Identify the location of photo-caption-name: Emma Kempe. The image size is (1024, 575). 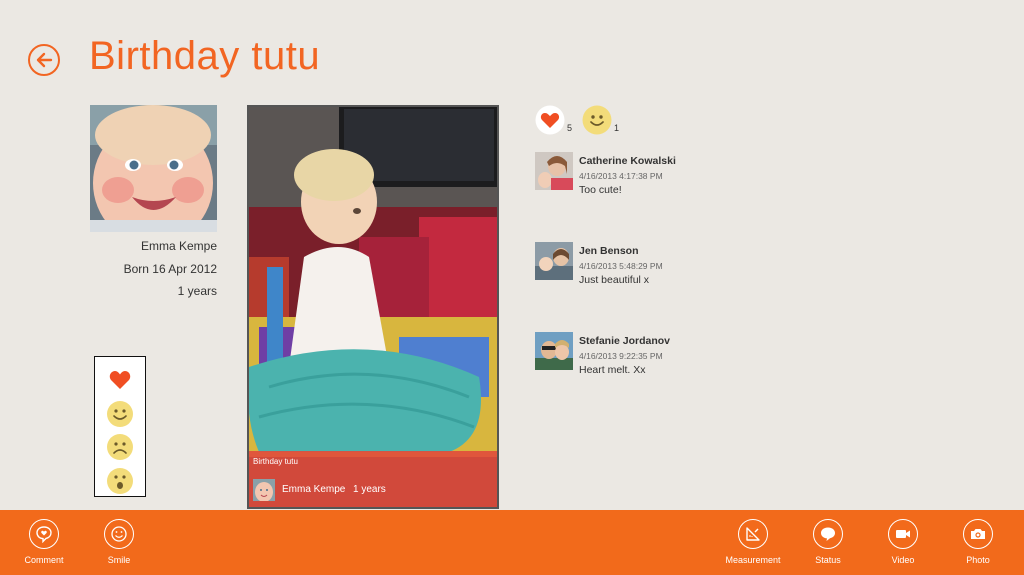
(314, 489).